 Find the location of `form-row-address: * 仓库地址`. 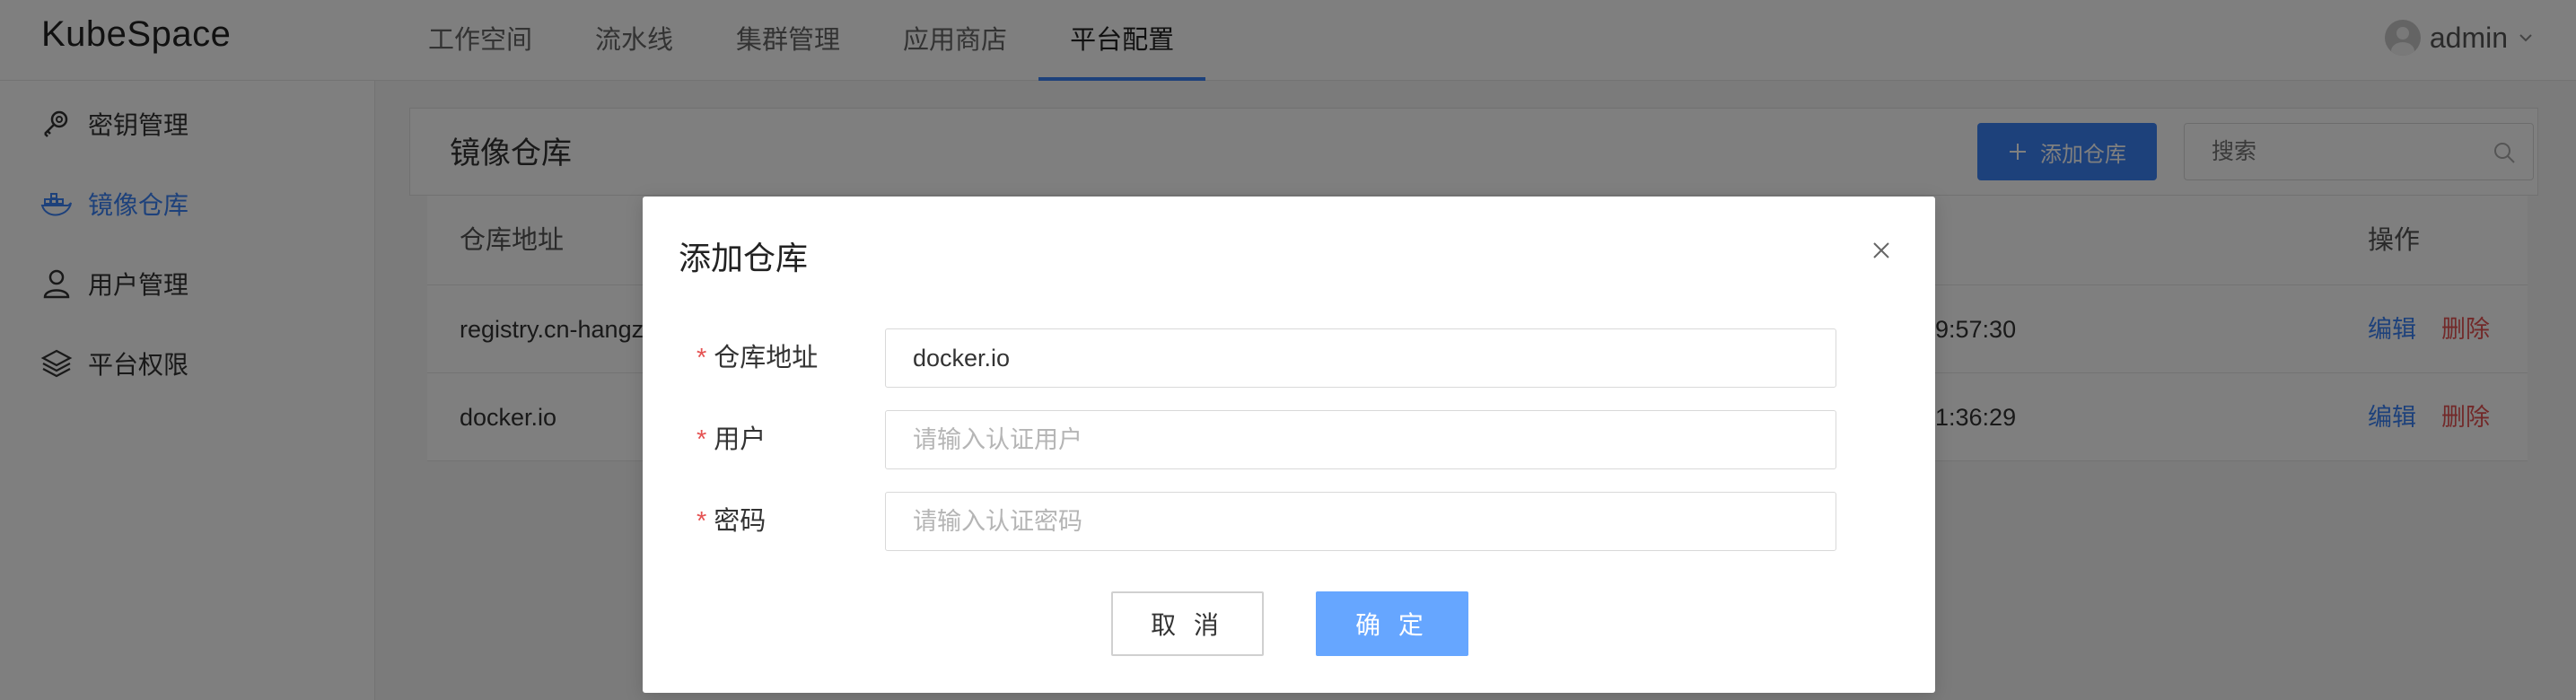

form-row-address: * 仓库地址 is located at coordinates (1289, 358).